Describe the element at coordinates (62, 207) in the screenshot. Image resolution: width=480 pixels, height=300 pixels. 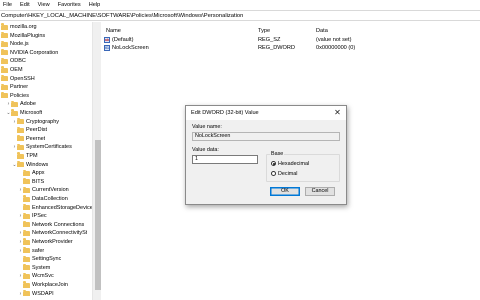
I see `tree-item-label: EnhancedStorageDevice` at that location.